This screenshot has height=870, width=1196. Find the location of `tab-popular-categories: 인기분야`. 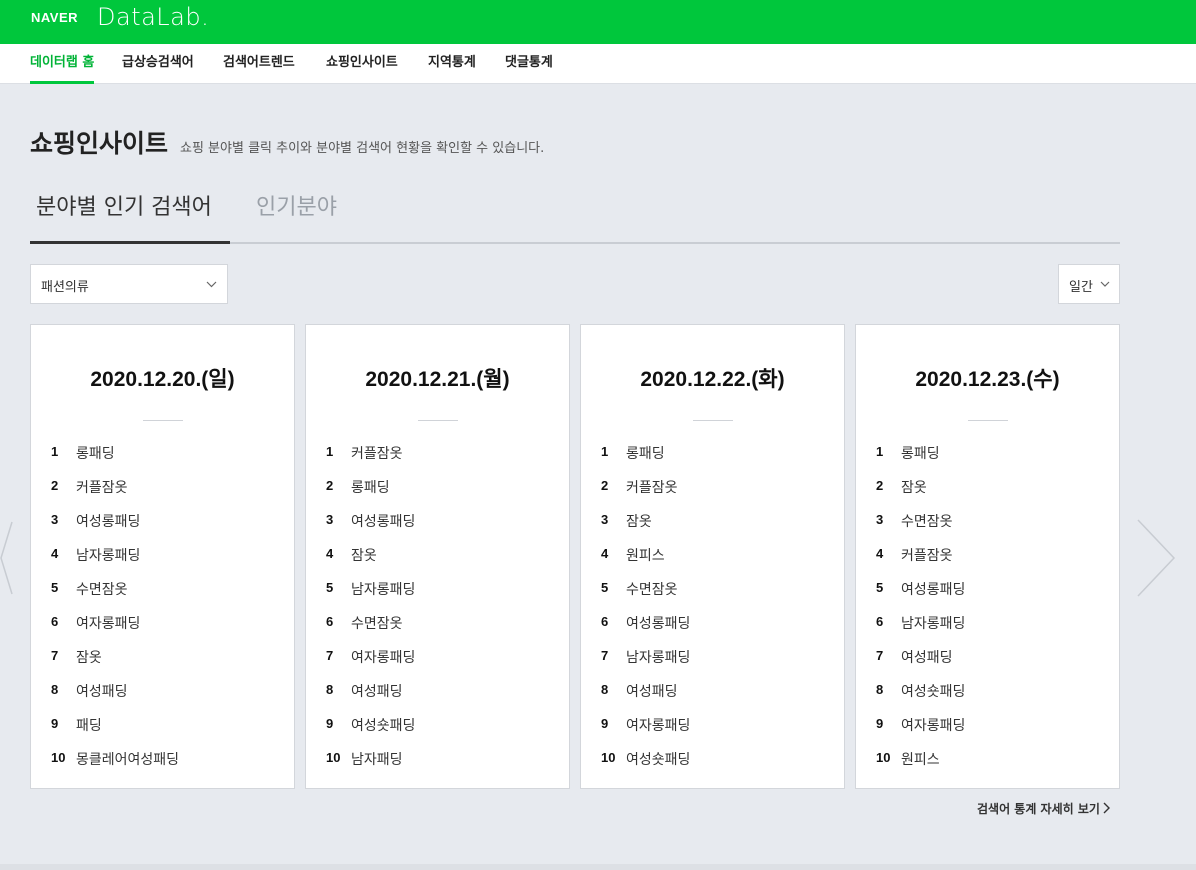

tab-popular-categories: 인기분야 is located at coordinates (296, 215).